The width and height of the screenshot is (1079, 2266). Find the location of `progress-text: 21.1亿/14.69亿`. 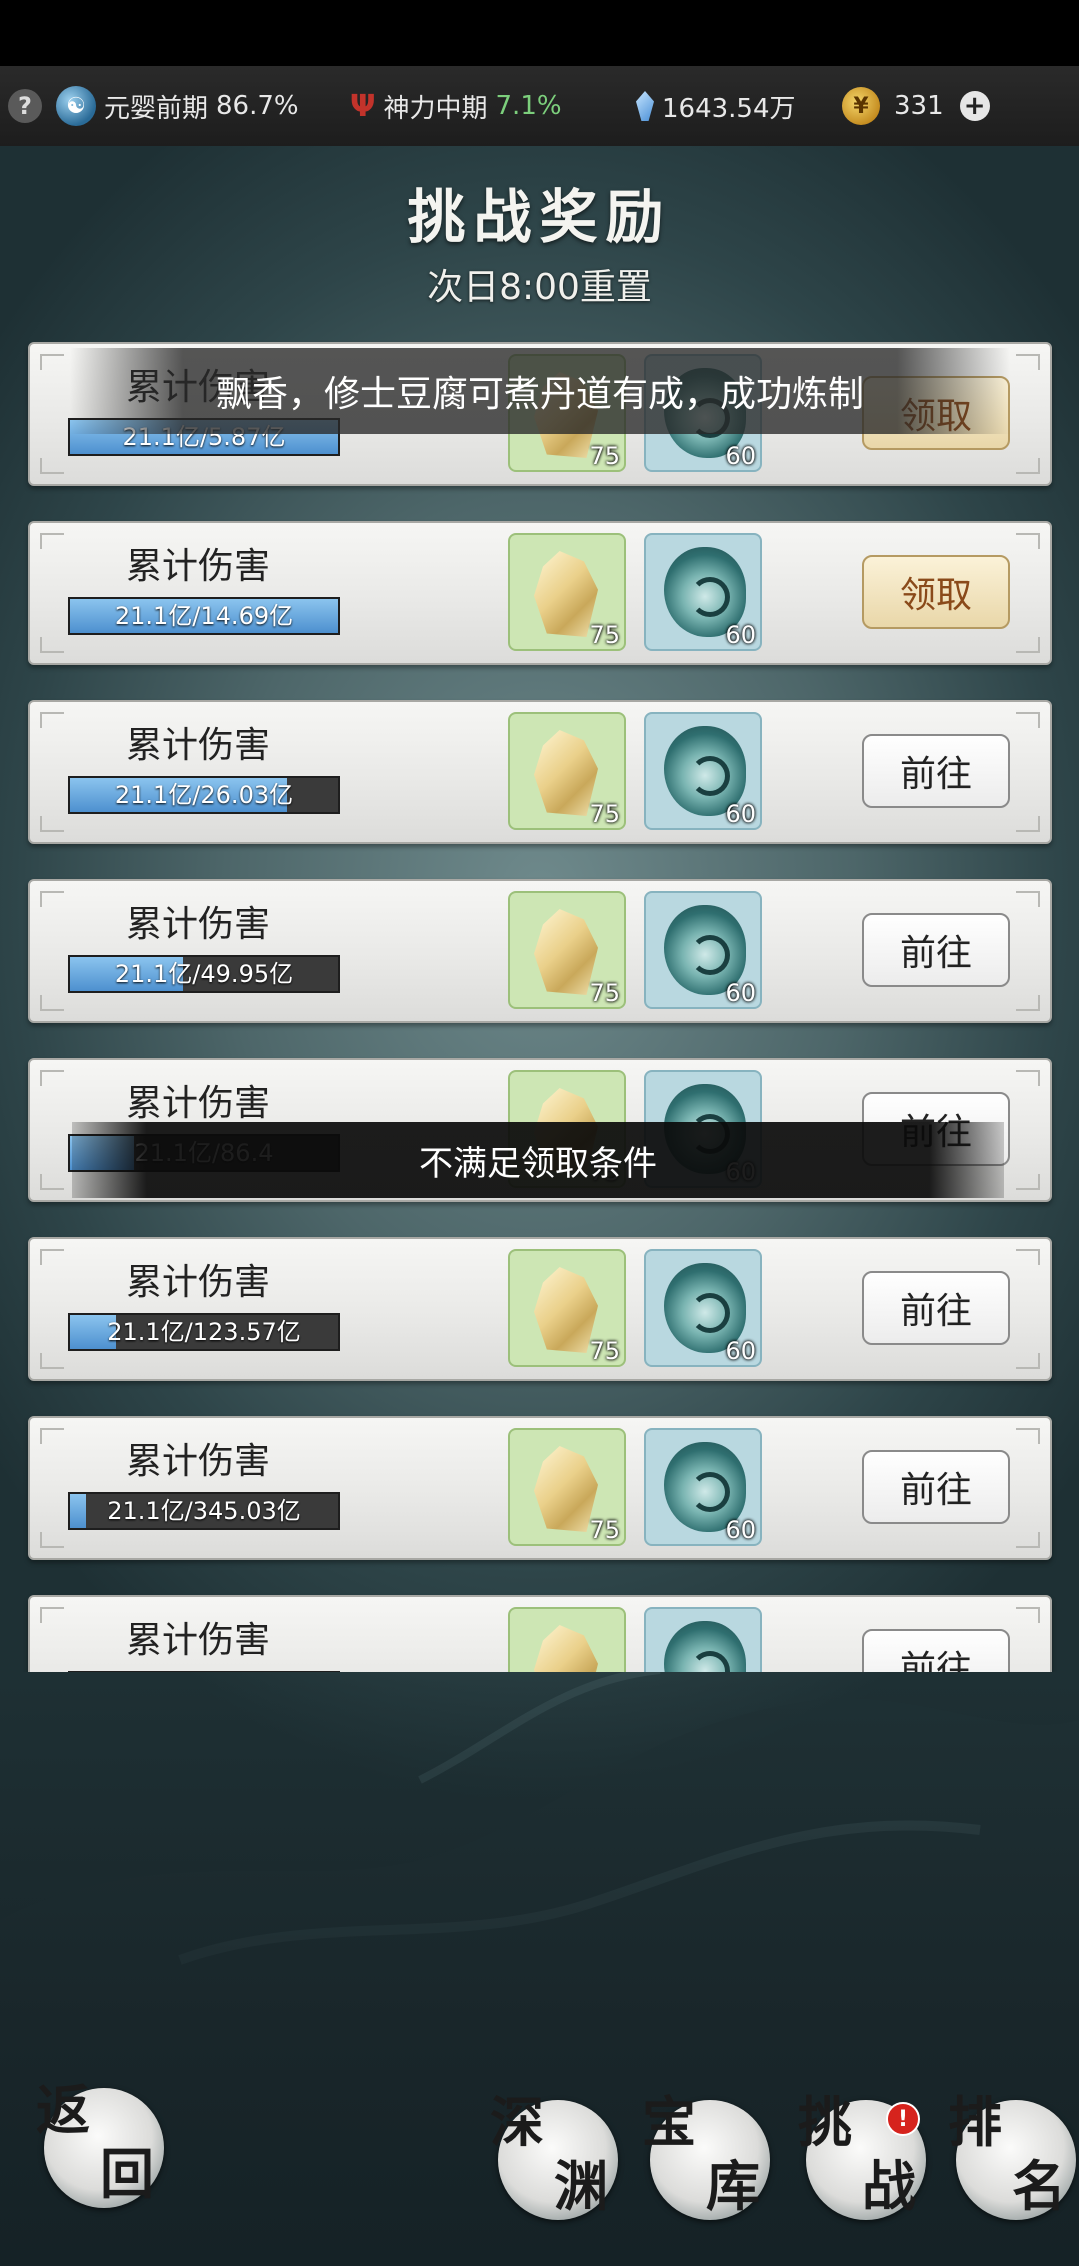

progress-text: 21.1亿/14.69亿 is located at coordinates (204, 616).